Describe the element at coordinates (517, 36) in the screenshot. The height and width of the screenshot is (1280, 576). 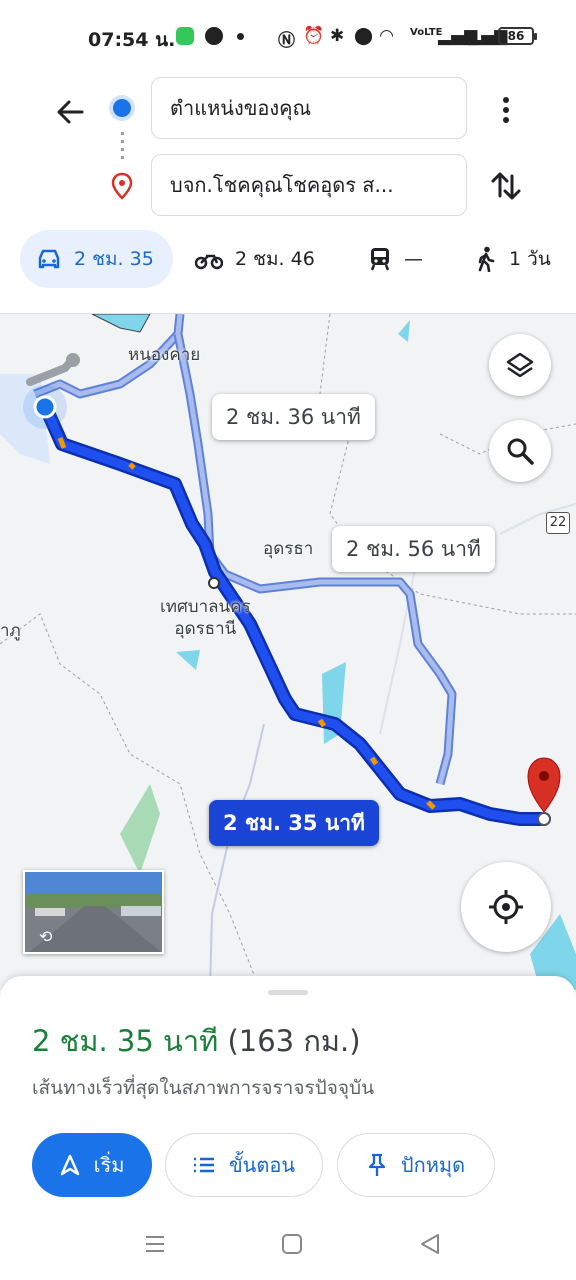
I see `battery-icon: 86` at that location.